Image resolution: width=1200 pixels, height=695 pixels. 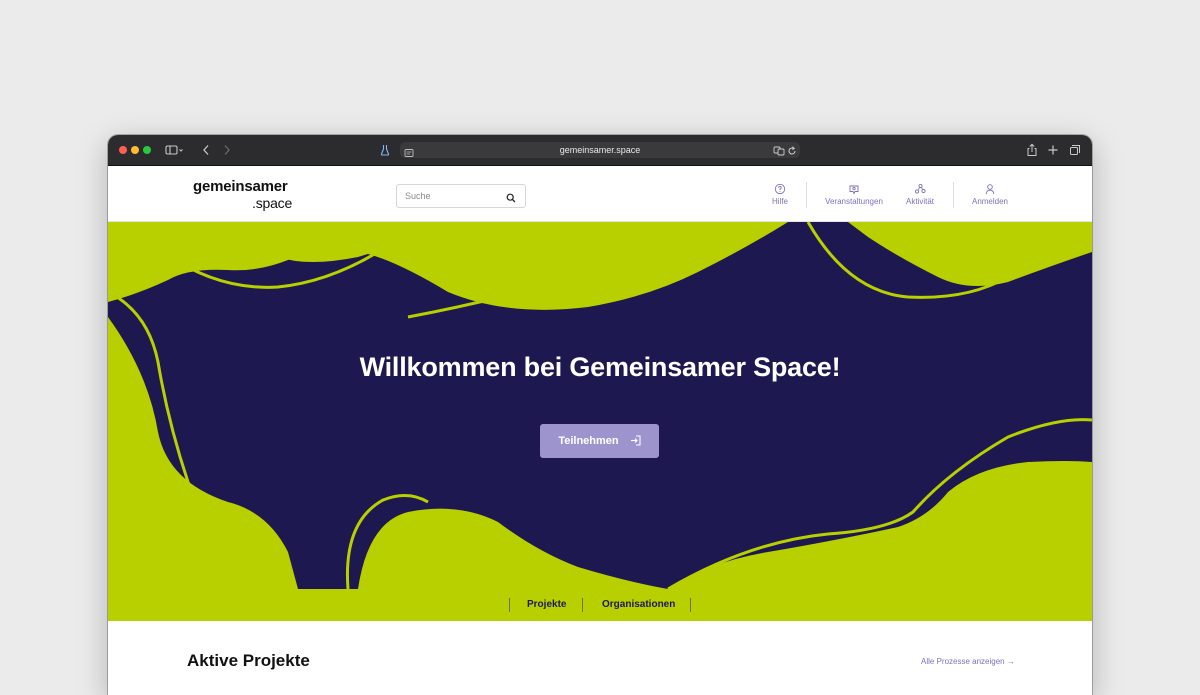 I want to click on site-logo: gemeinsamer .space, so click(x=243, y=195).